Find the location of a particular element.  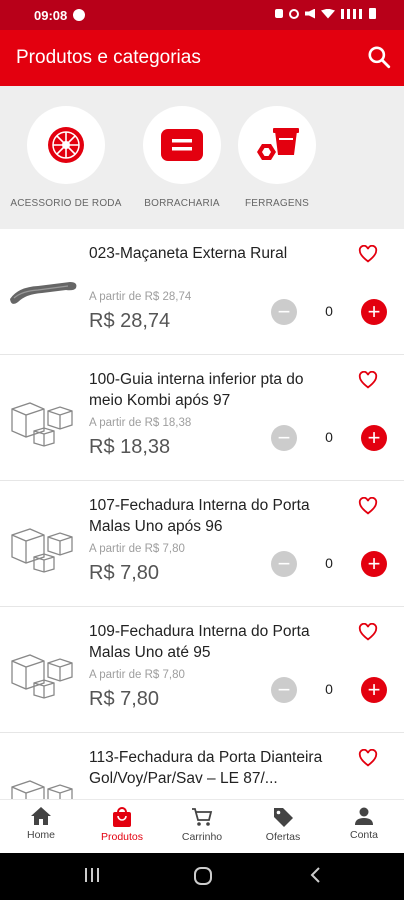

product-image is located at coordinates (43, 293).